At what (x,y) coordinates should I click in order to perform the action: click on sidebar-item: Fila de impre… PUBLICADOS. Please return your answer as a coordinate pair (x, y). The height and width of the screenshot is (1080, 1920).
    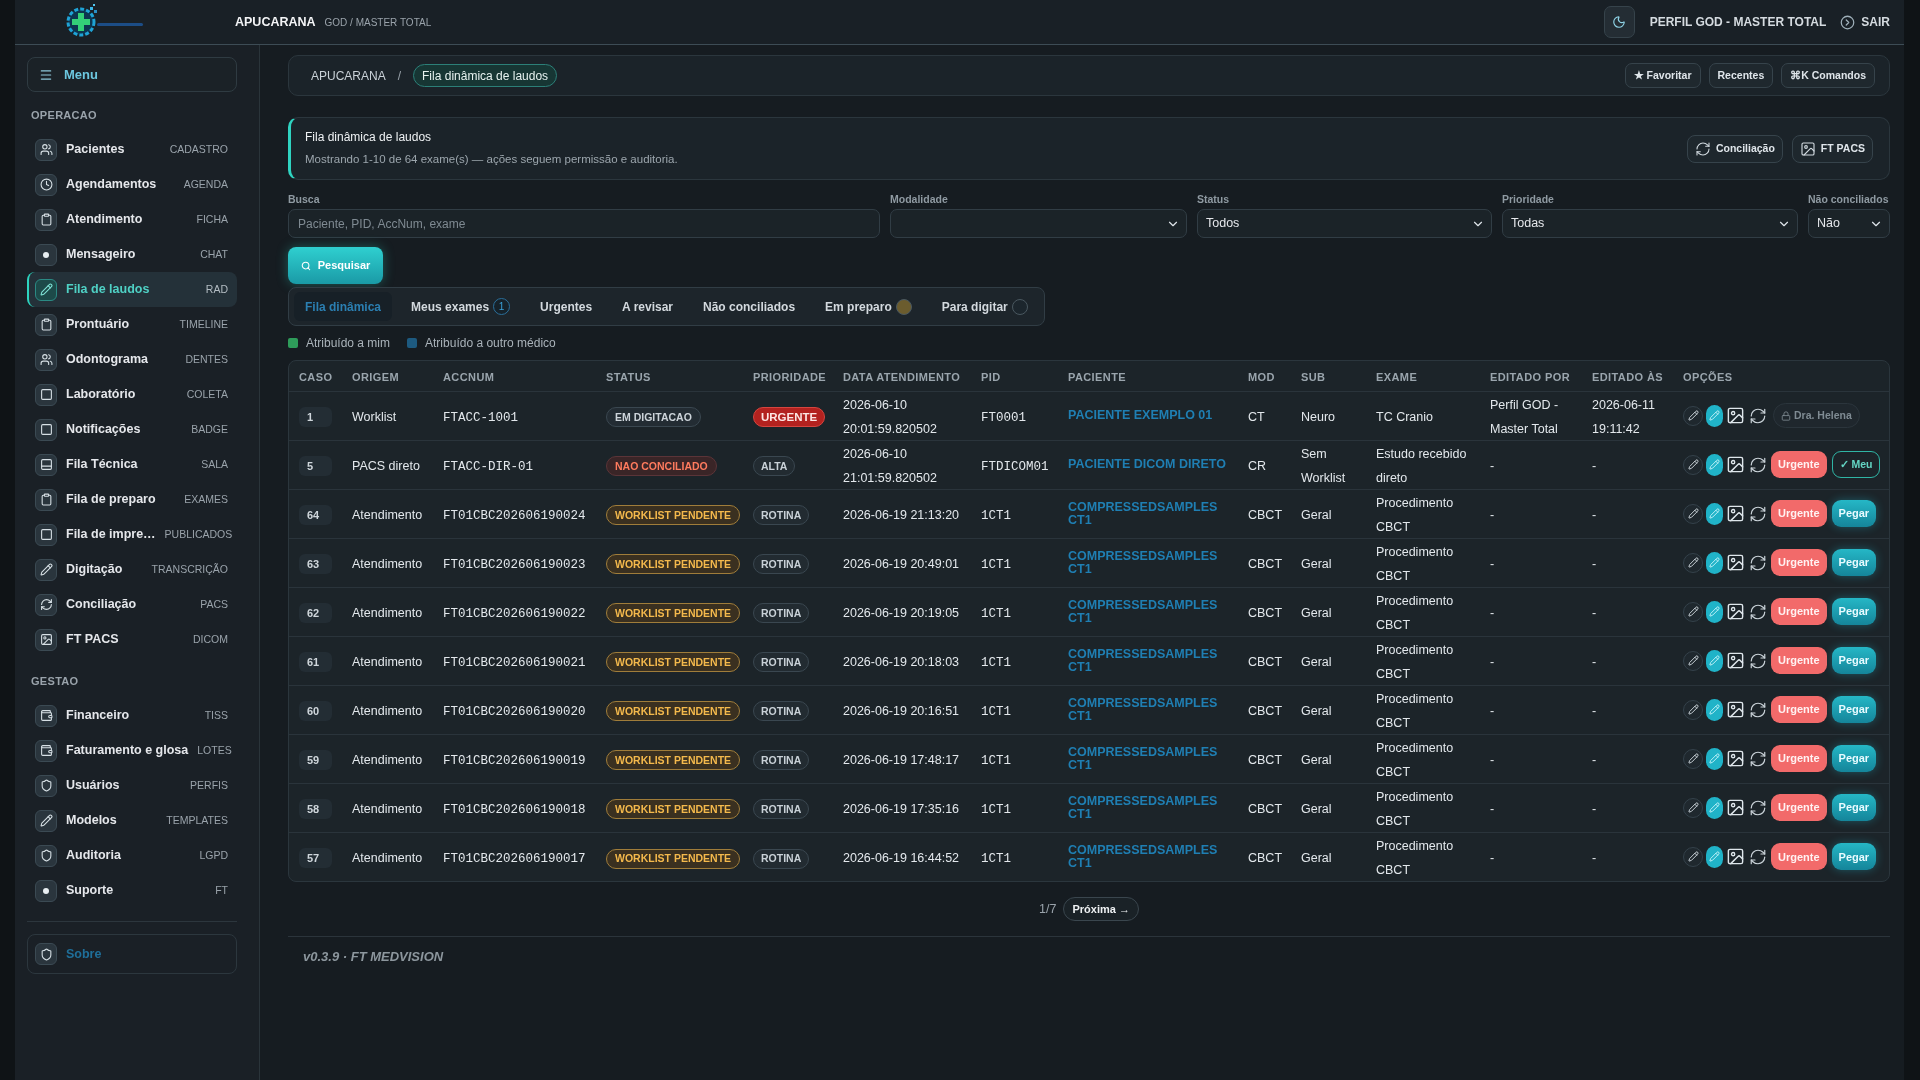
    Looking at the image, I should click on (132, 534).